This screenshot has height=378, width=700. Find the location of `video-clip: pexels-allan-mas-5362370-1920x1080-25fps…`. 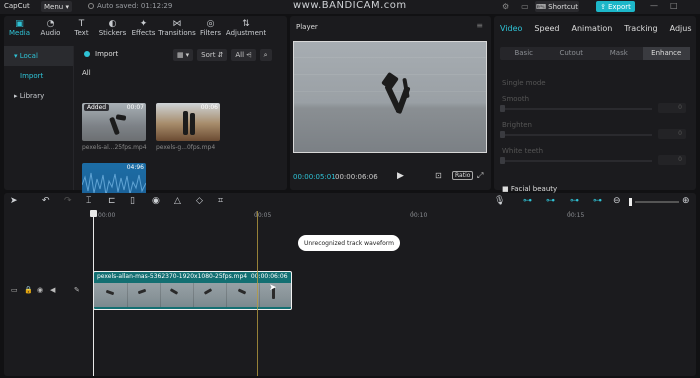

video-clip: pexels-allan-mas-5362370-1920x1080-25fps… is located at coordinates (192, 290).